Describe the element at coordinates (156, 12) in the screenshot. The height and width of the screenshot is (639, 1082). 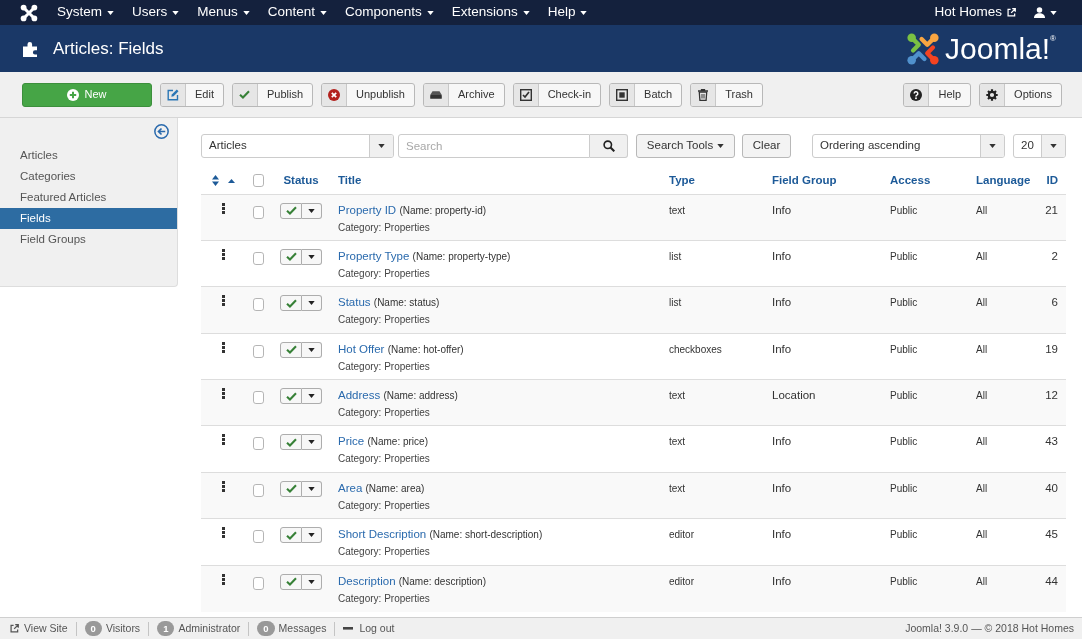
I see `menu-item: Users` at that location.